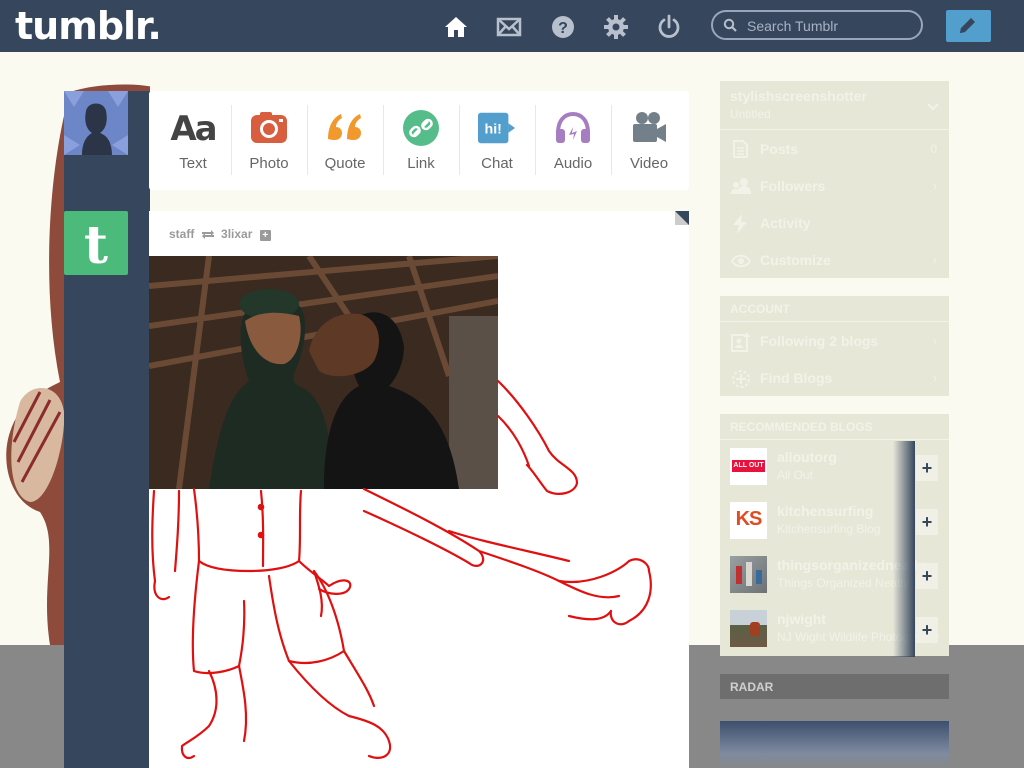 The width and height of the screenshot is (1024, 768). What do you see at coordinates (344, 127) in the screenshot?
I see `quote-icon` at bounding box center [344, 127].